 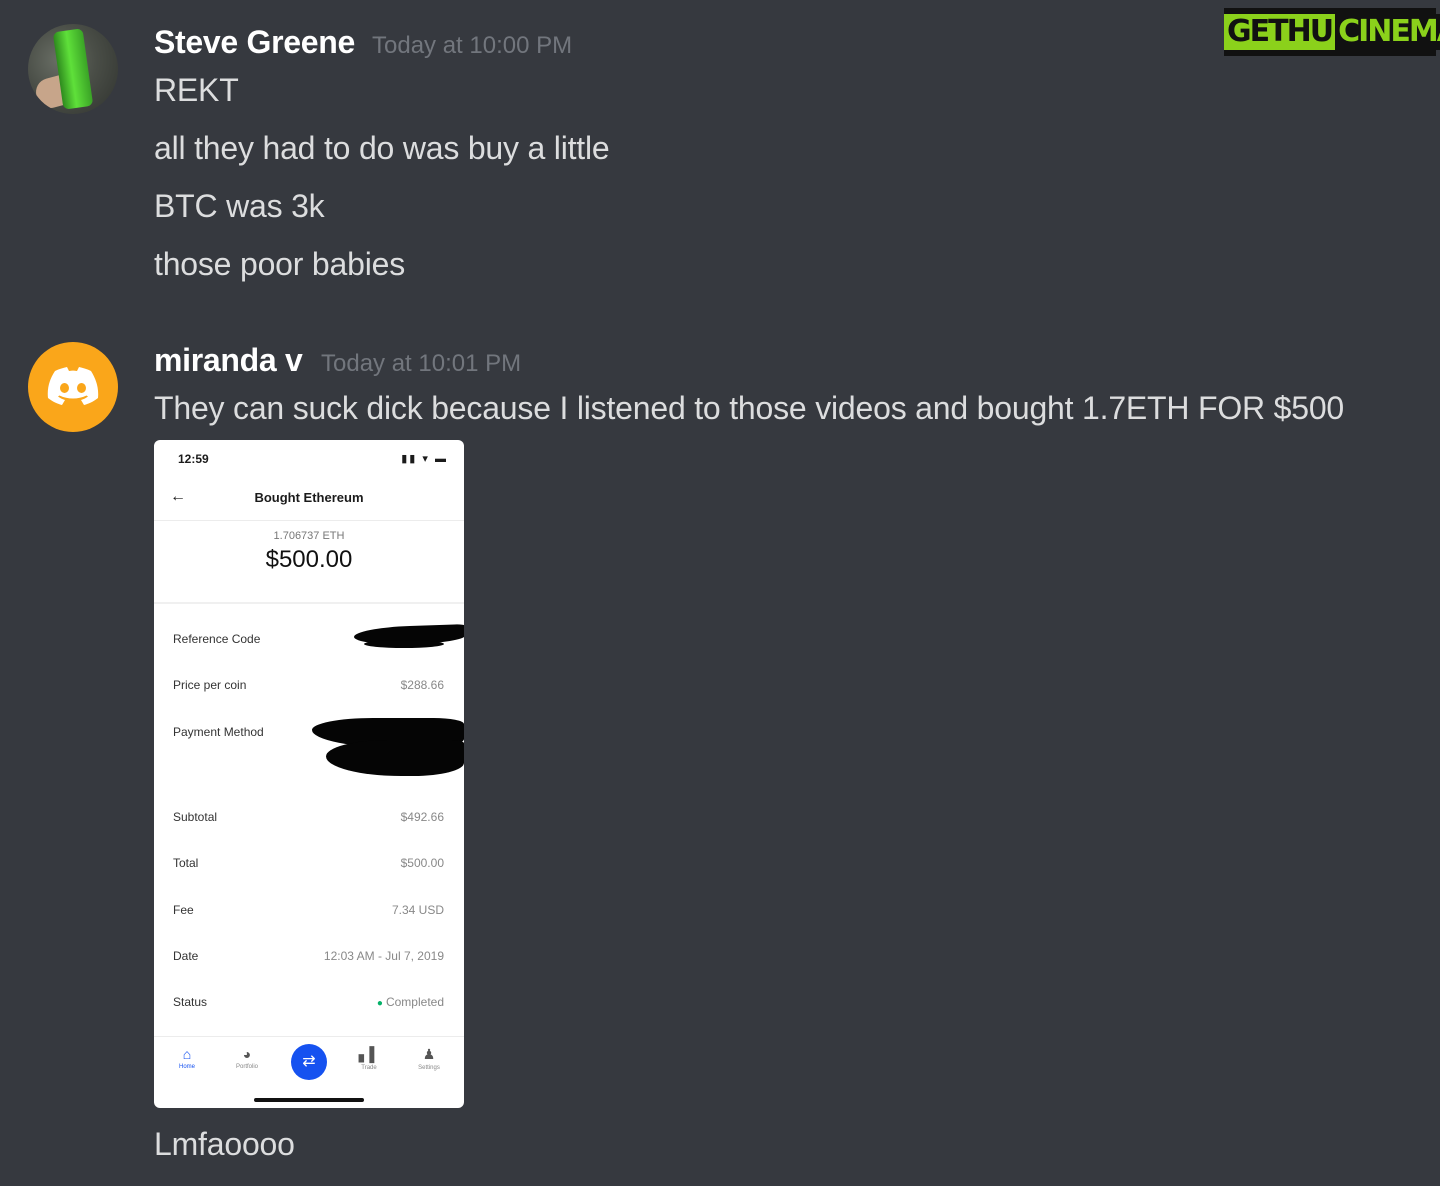 What do you see at coordinates (369, 1068) in the screenshot?
I see `nav-label: Trade` at bounding box center [369, 1068].